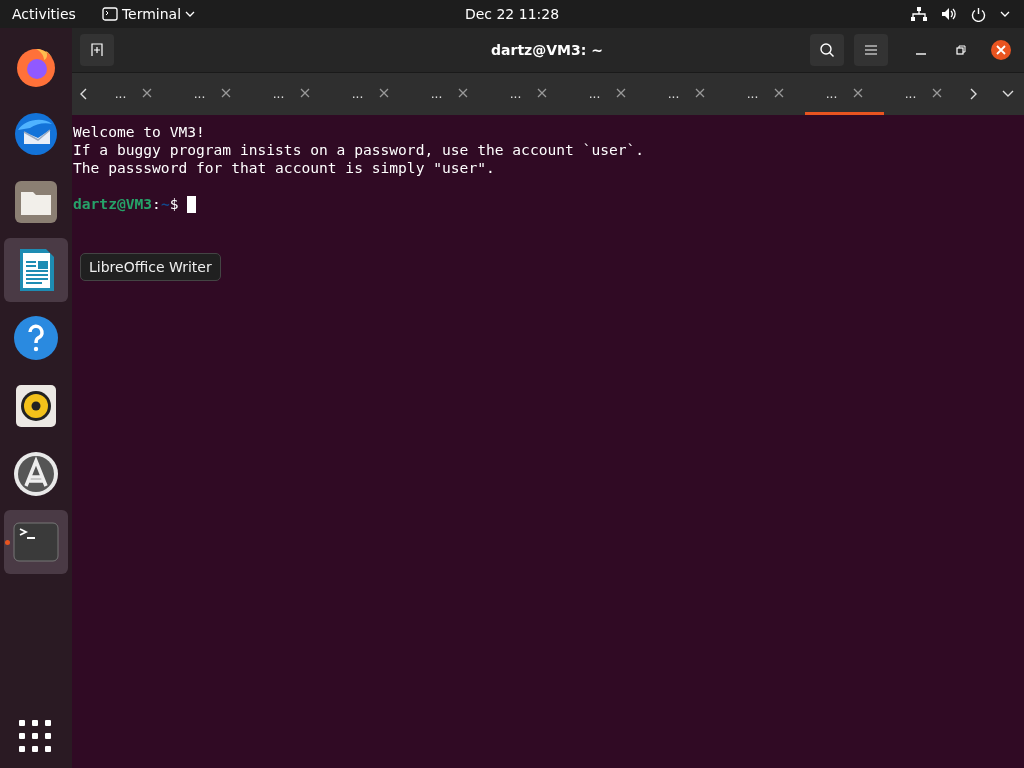 Image resolution: width=1024 pixels, height=768 pixels. Describe the element at coordinates (113, 204) in the screenshot. I see `prompt-user-host: dartz@VM3` at that location.